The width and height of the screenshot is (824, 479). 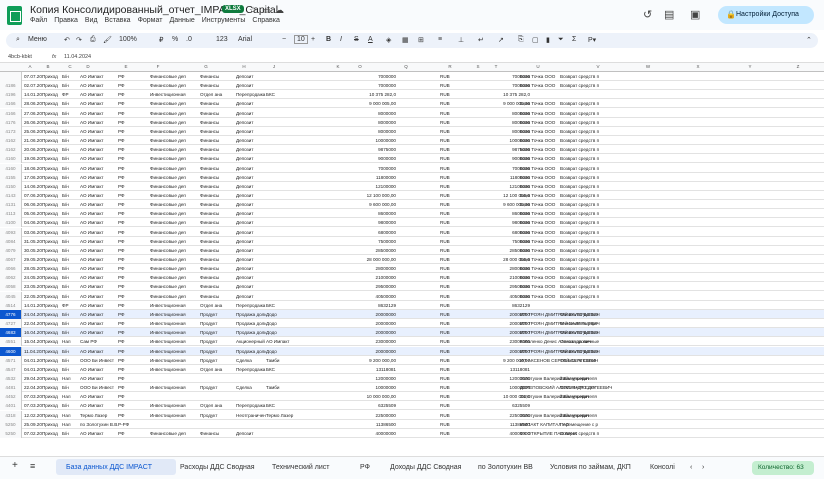 What do you see at coordinates (11, 369) in the screenshot?
I see `row-number: 4547` at bounding box center [11, 369].